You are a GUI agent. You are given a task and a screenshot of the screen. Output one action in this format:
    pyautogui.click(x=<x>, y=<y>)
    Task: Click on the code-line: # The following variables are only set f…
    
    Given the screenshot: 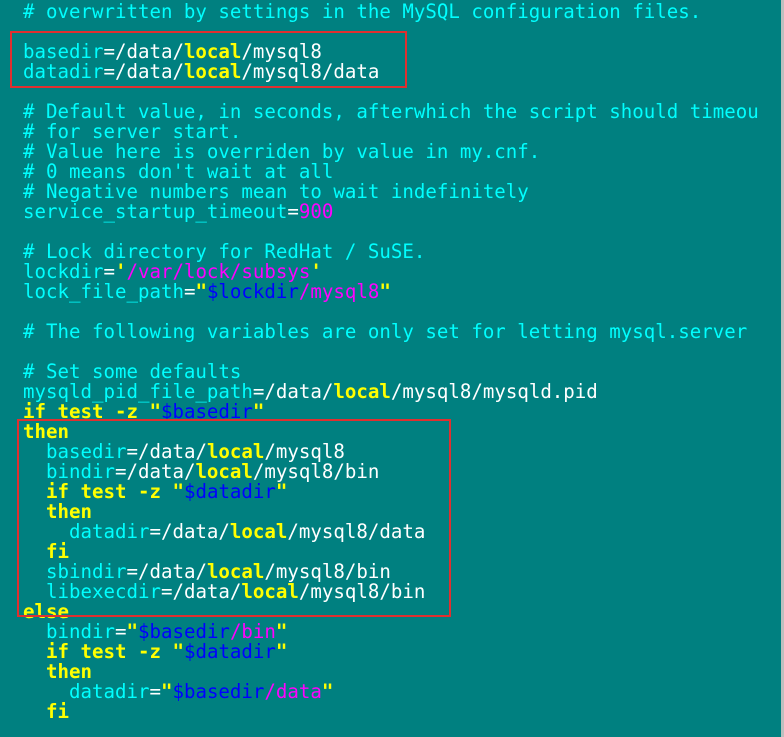 What is the action you would take?
    pyautogui.click(x=385, y=332)
    